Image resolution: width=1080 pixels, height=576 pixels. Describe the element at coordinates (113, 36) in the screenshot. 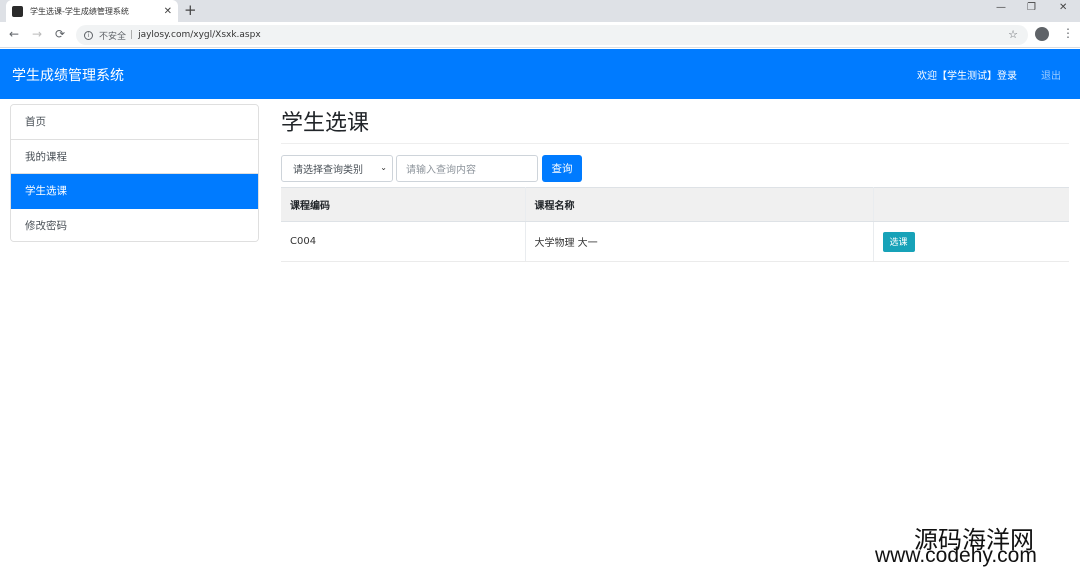

I see `insecure-label: 不安全` at that location.